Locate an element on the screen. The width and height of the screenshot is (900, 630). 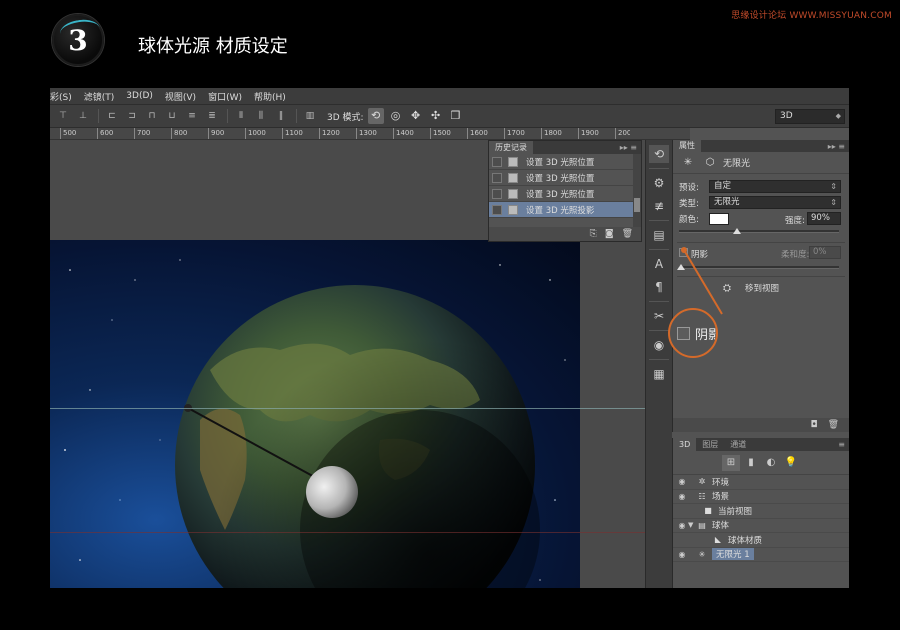
slide-icon: ✣ is located at coordinates (436, 116).